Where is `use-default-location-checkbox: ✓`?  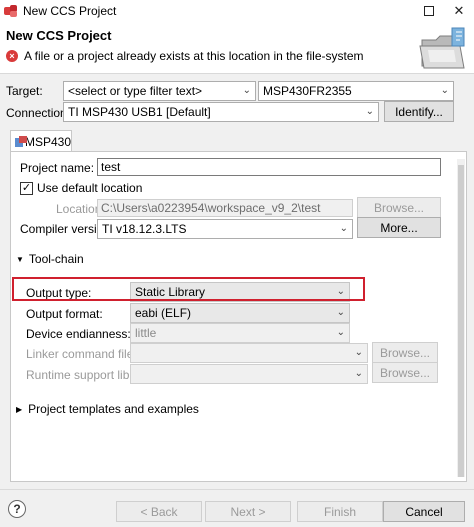 use-default-location-checkbox: ✓ is located at coordinates (26, 188).